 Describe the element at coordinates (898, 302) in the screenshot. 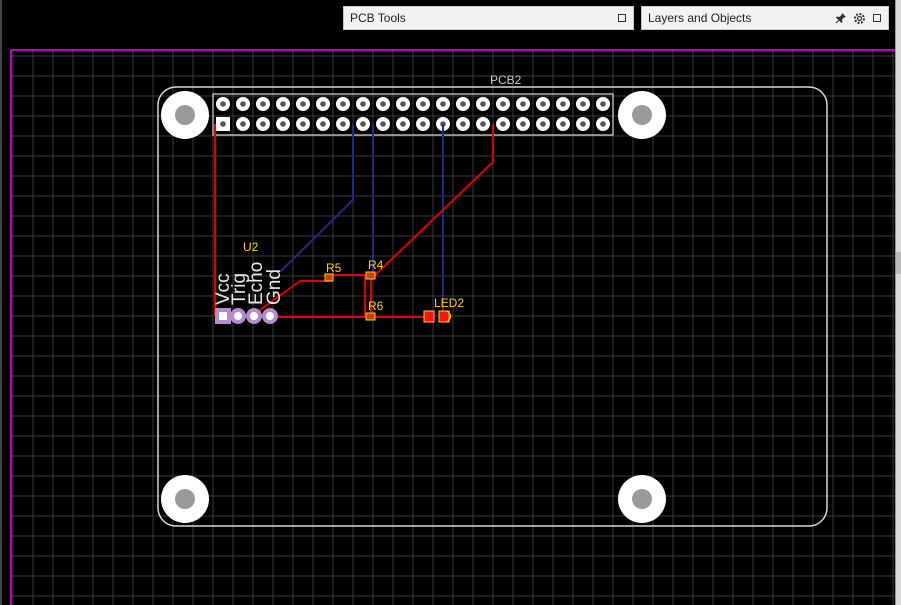

I see `right-scrollbar` at that location.